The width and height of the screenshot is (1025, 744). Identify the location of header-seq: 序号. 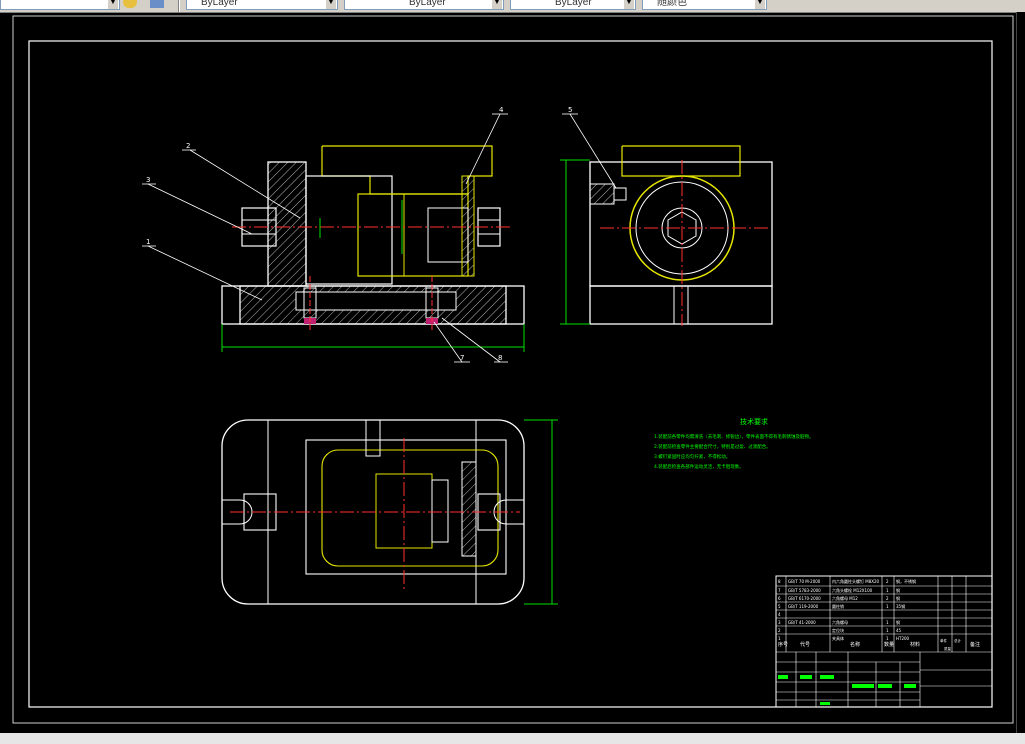
(783, 644).